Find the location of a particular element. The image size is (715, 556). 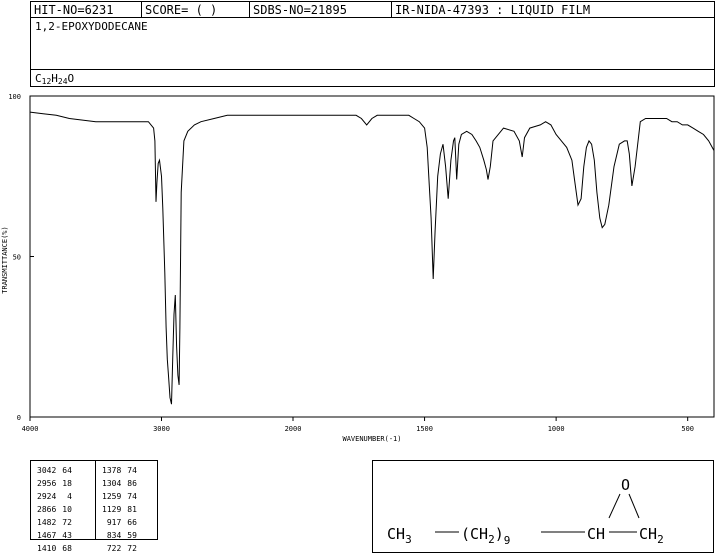

peak-transmittance: 59 is located at coordinates (132, 535).